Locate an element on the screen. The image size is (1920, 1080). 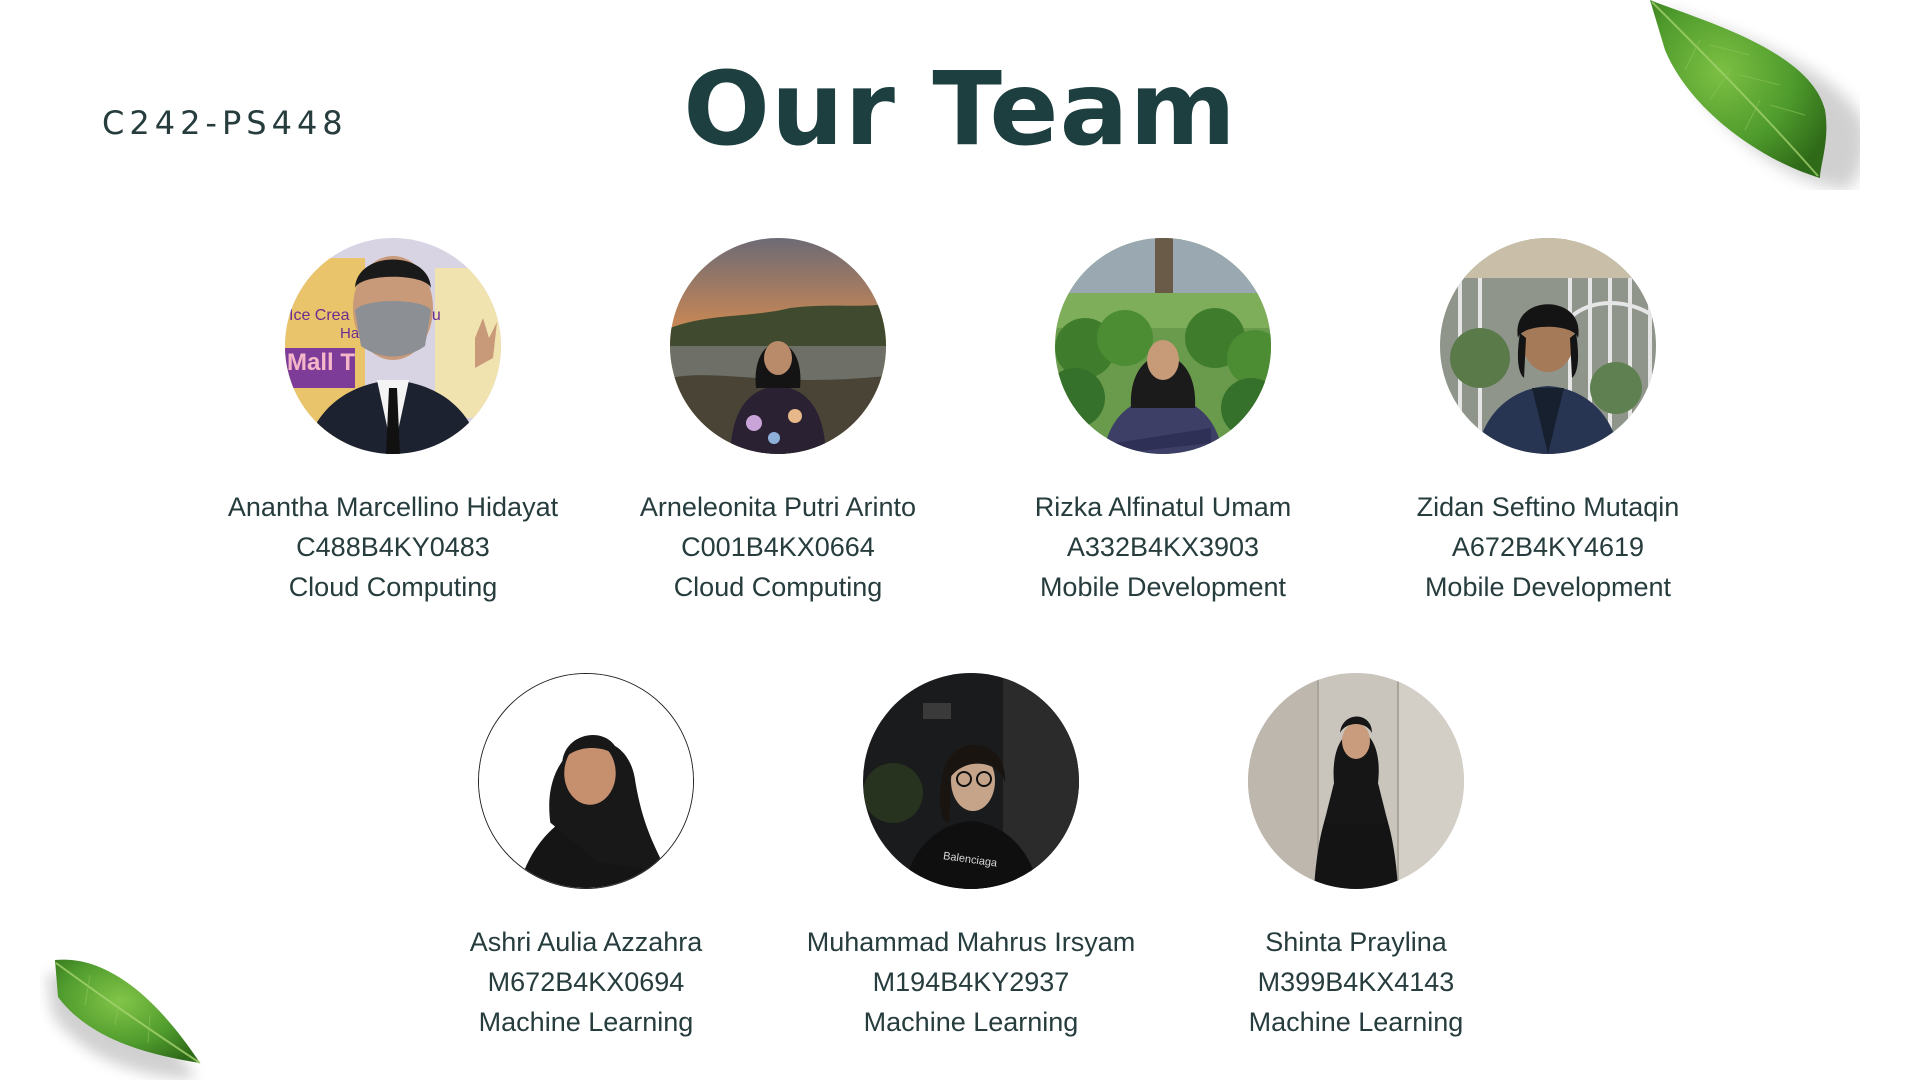
member-id: C001B4KX0664 is located at coordinates (778, 547).